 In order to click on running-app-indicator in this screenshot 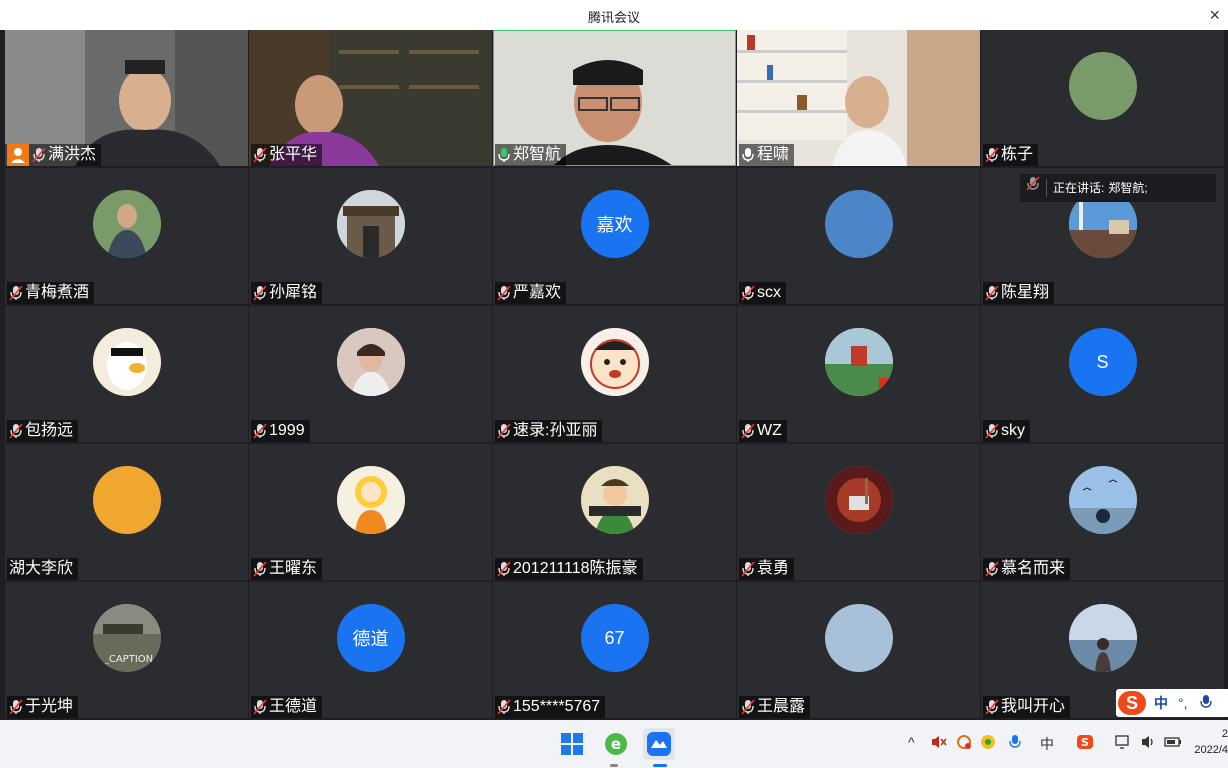, I will do `click(614, 765)`.